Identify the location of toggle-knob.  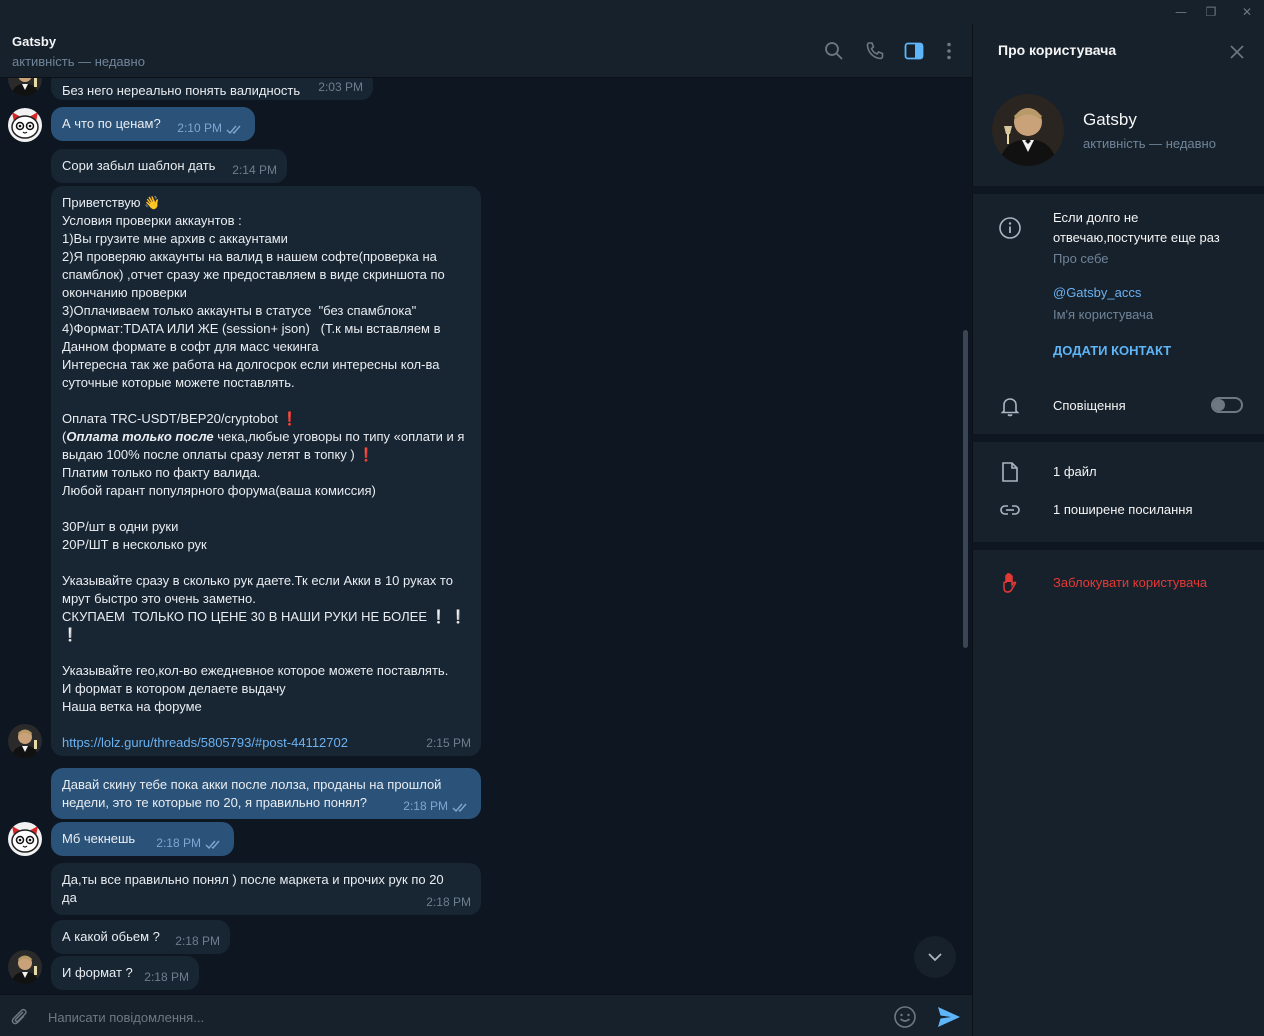
(1219, 405).